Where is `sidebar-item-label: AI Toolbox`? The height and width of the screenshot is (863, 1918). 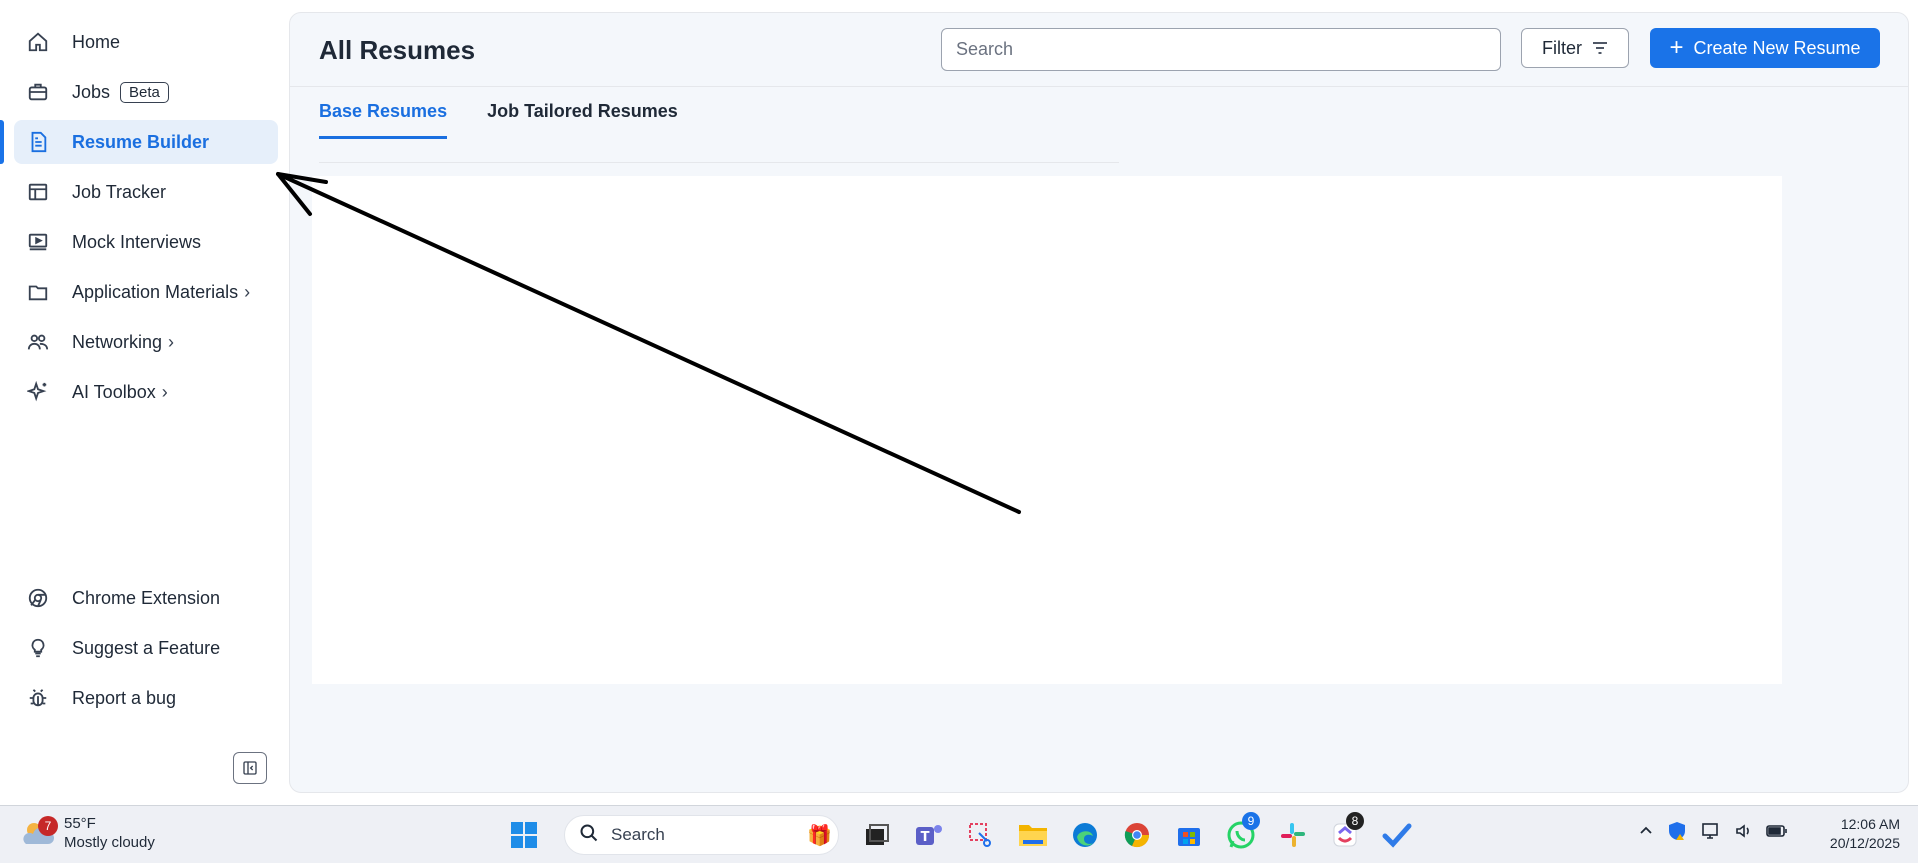 sidebar-item-label: AI Toolbox is located at coordinates (114, 391).